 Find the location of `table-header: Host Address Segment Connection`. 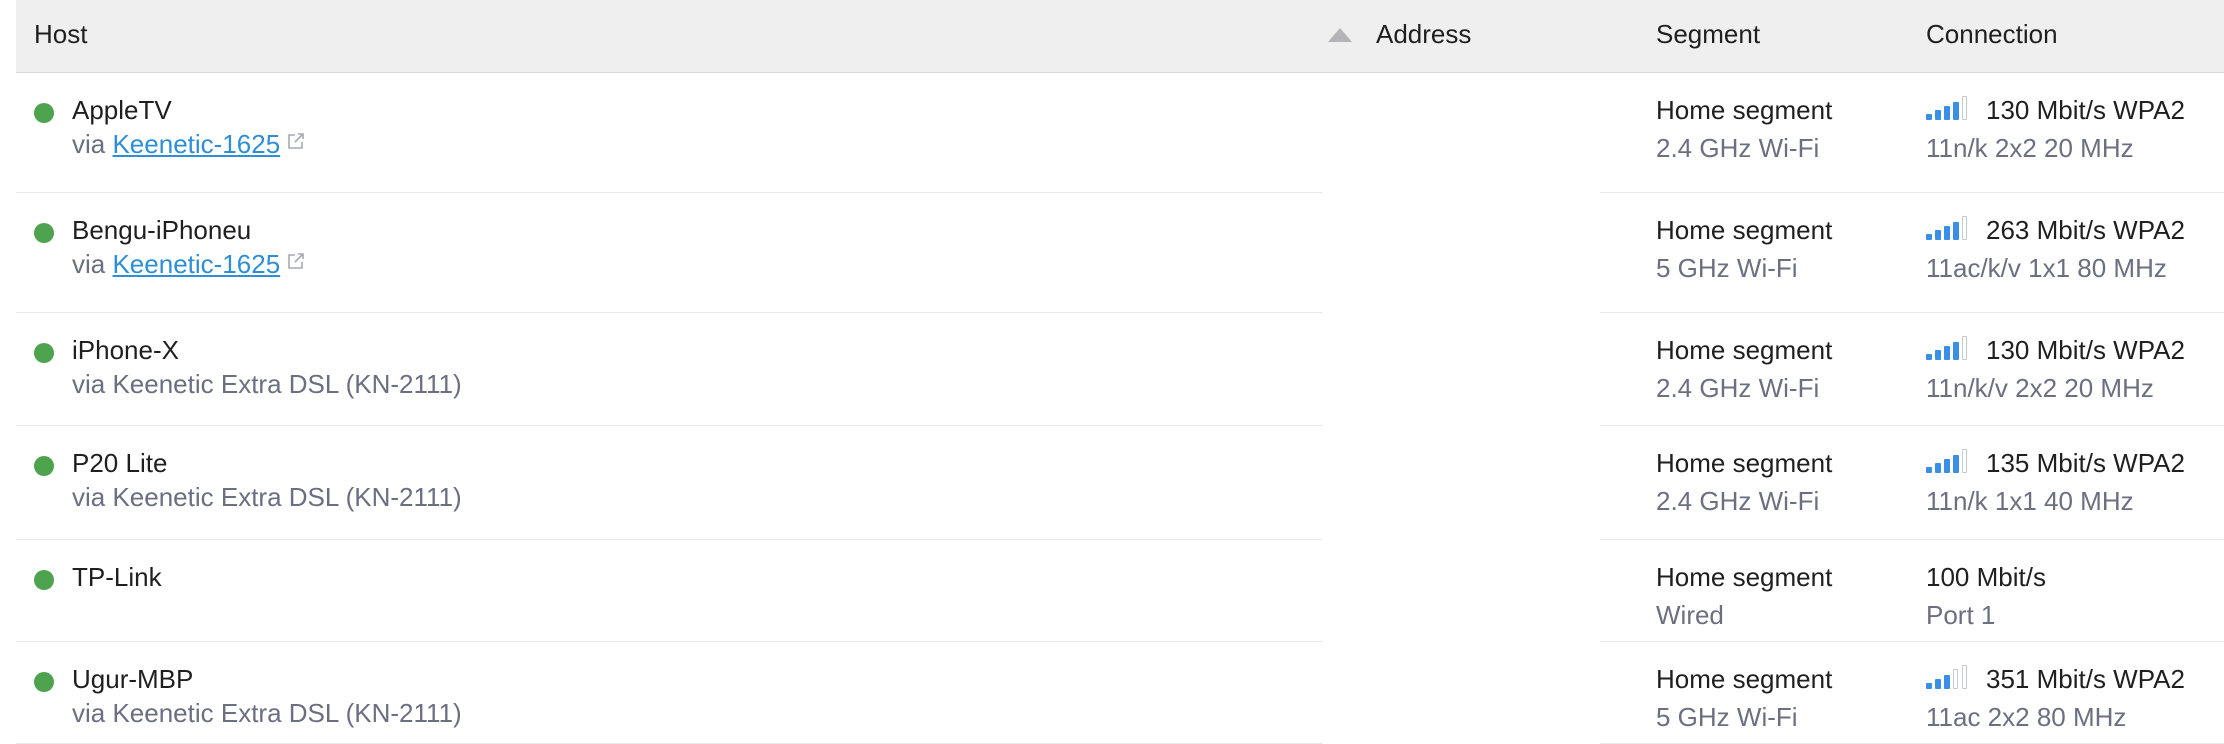

table-header: Host Address Segment Connection is located at coordinates (1120, 36).